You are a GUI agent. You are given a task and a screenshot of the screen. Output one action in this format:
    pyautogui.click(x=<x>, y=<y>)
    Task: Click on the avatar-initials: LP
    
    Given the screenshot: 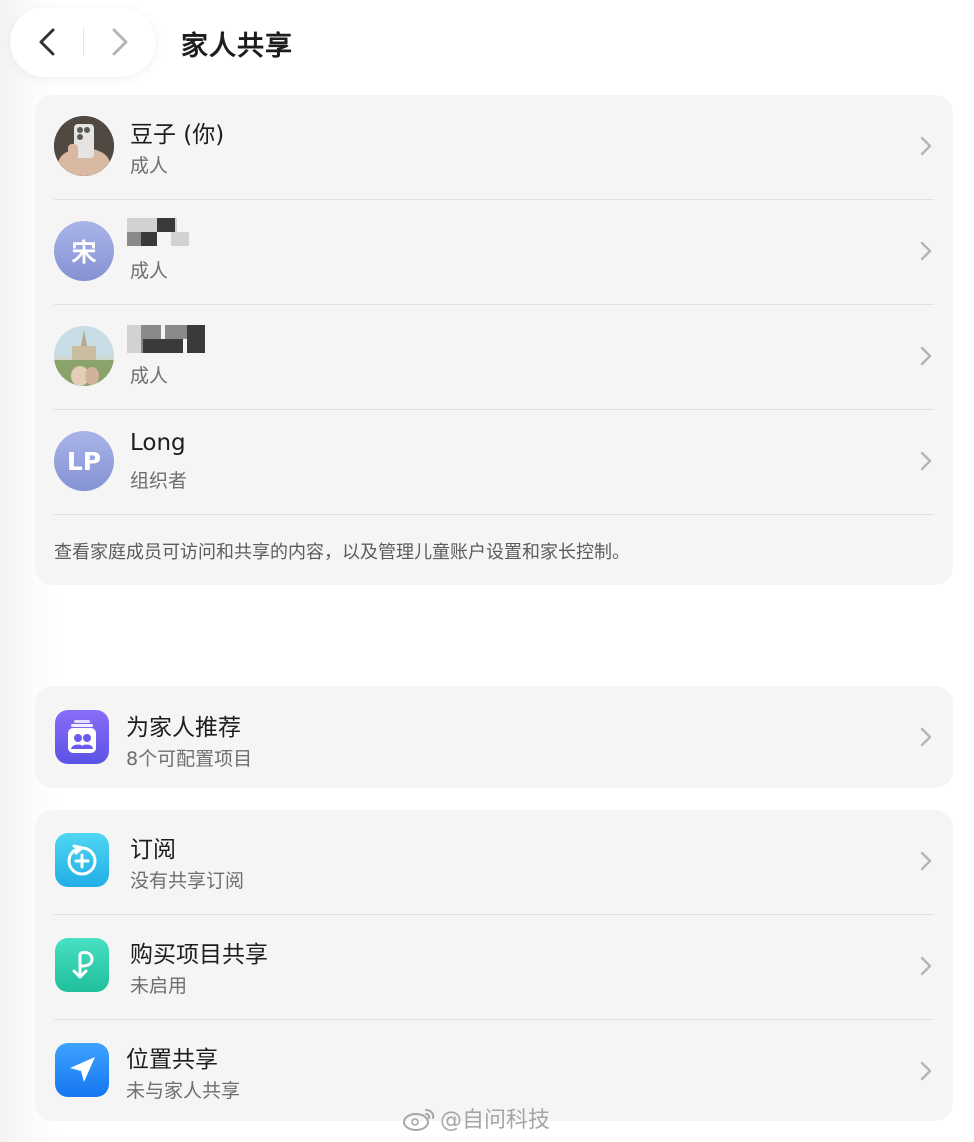 What is the action you would take?
    pyautogui.click(x=84, y=461)
    